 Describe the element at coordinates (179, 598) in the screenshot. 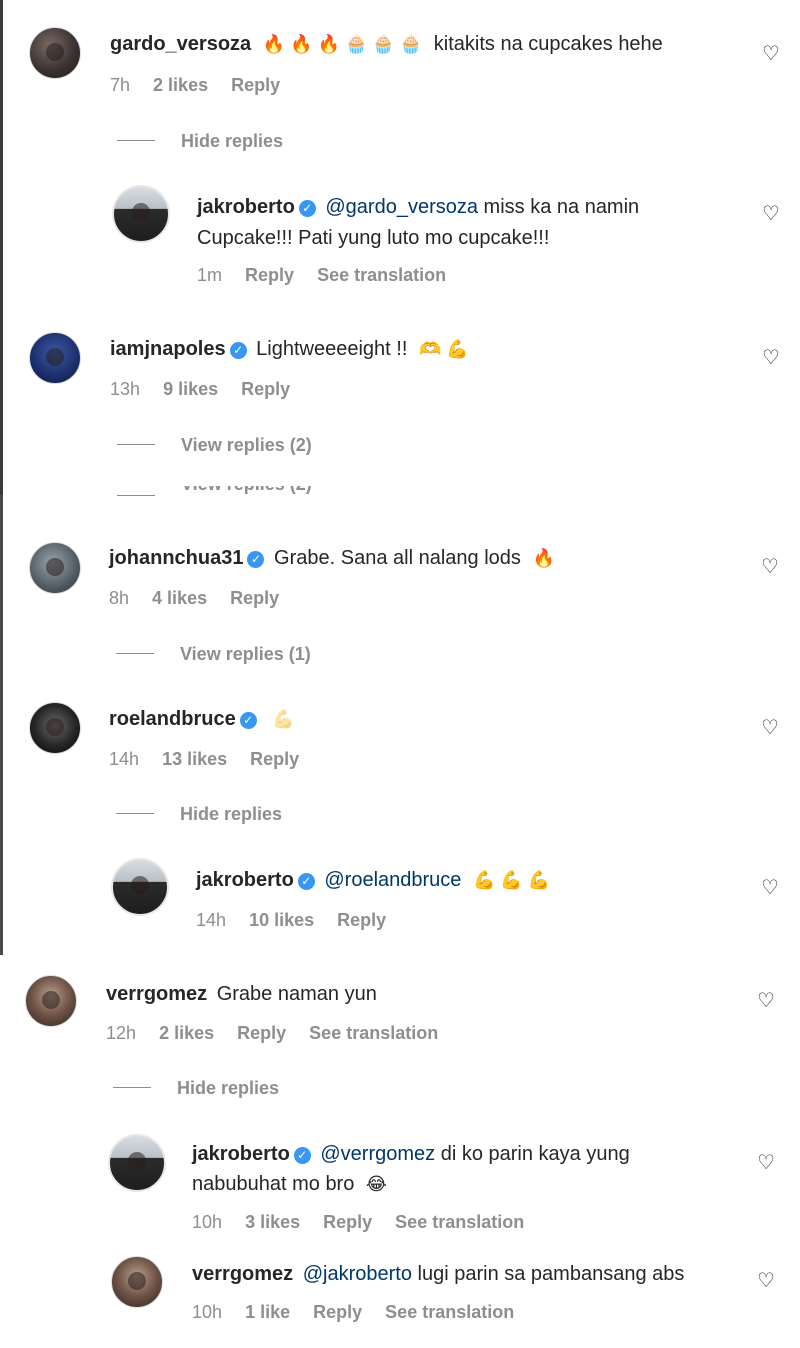

I see `likes-count: 4 likes` at that location.